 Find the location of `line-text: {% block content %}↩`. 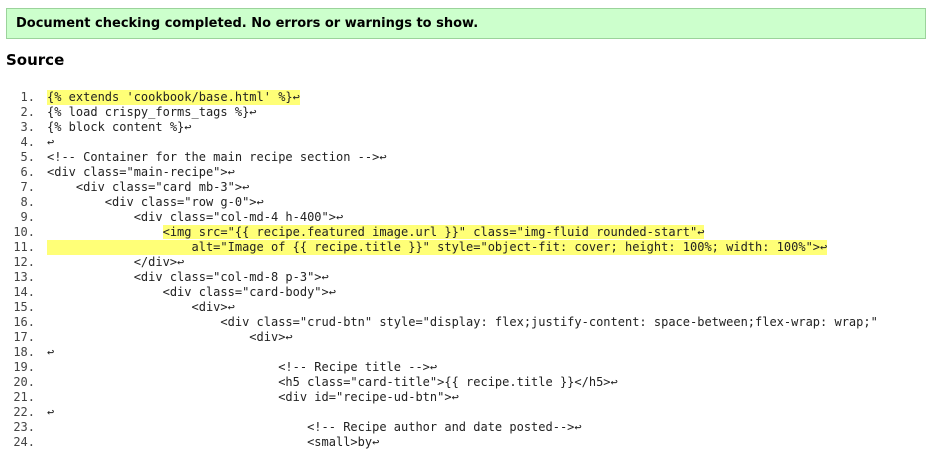

line-text: {% block content %}↩ is located at coordinates (119, 127).